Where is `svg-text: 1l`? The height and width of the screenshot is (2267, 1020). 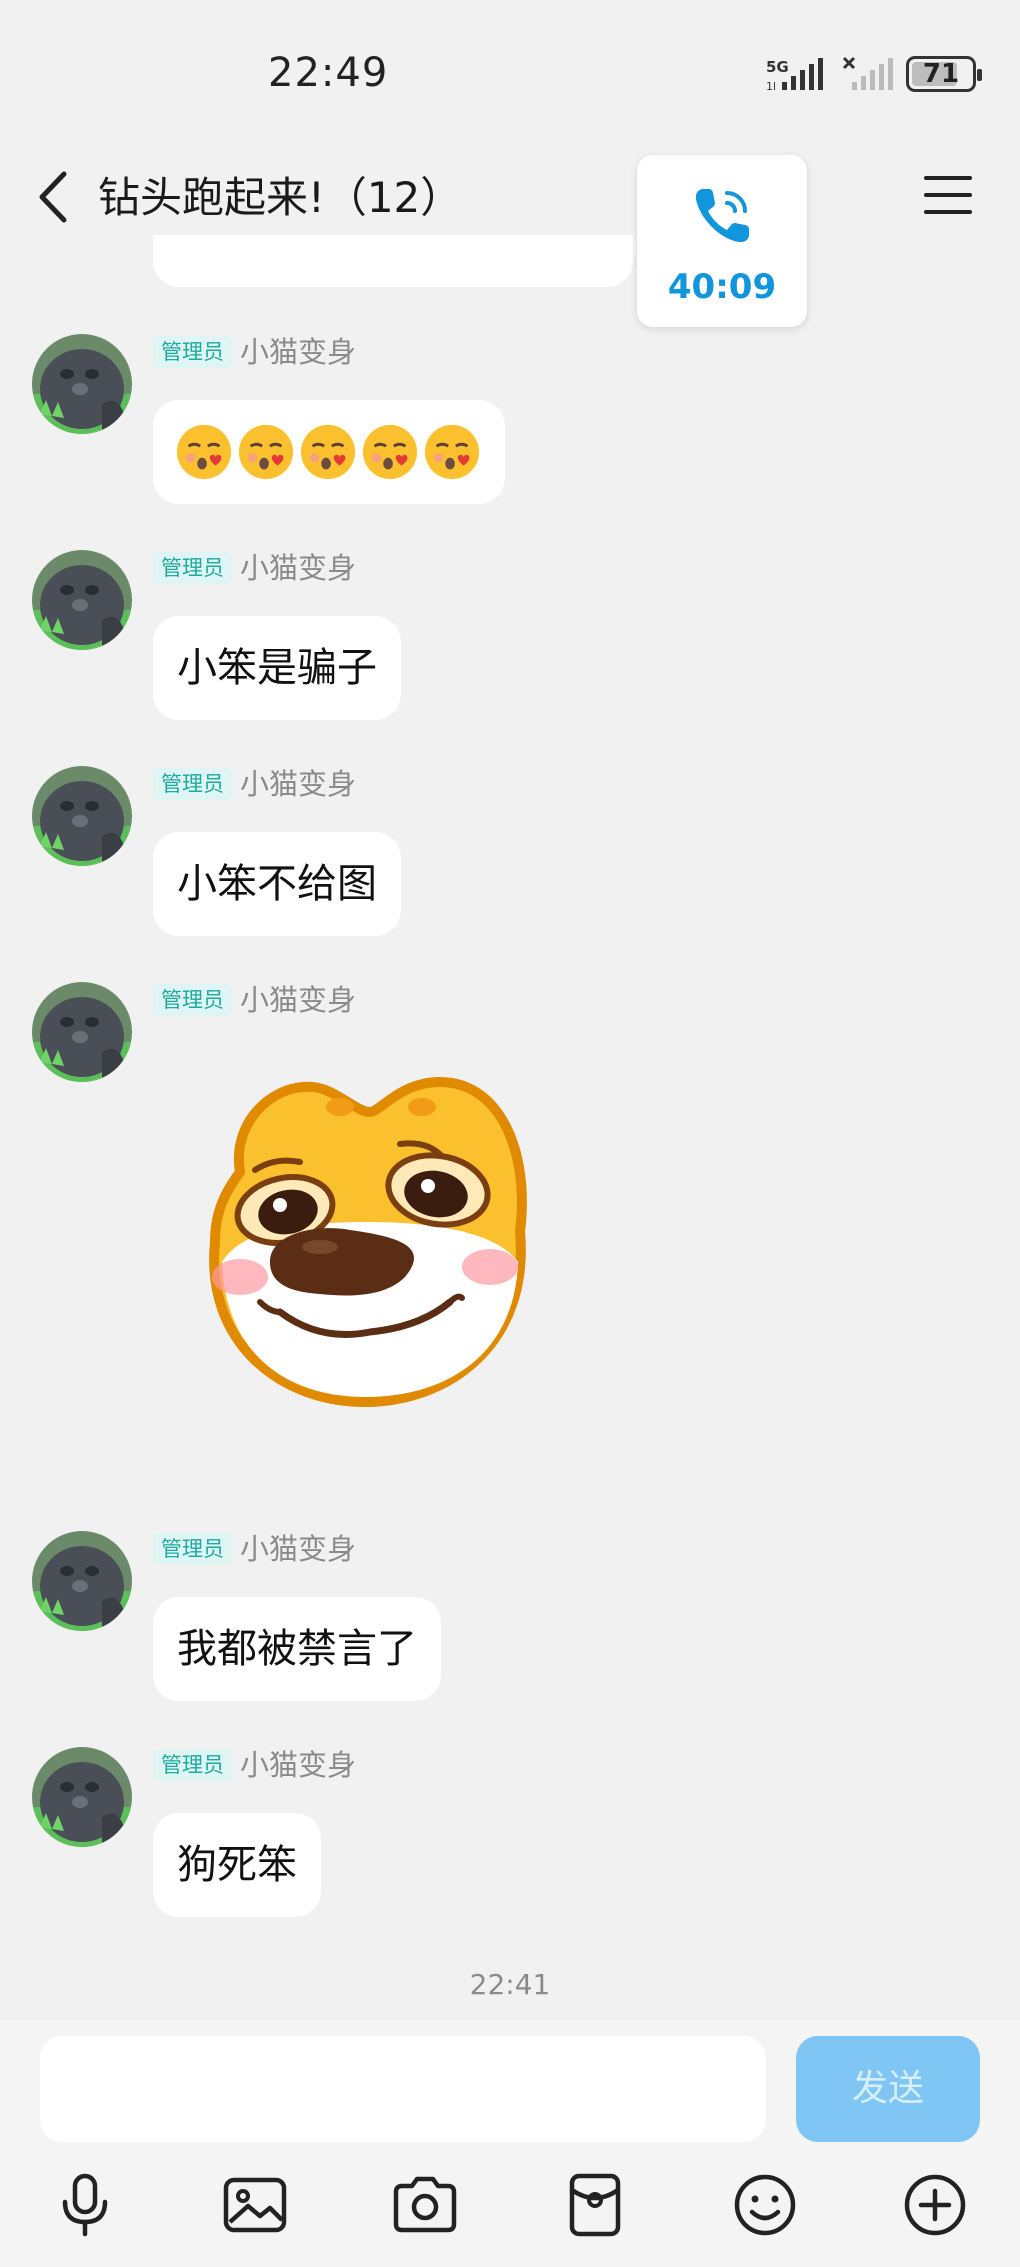
svg-text: 1l is located at coordinates (771, 86).